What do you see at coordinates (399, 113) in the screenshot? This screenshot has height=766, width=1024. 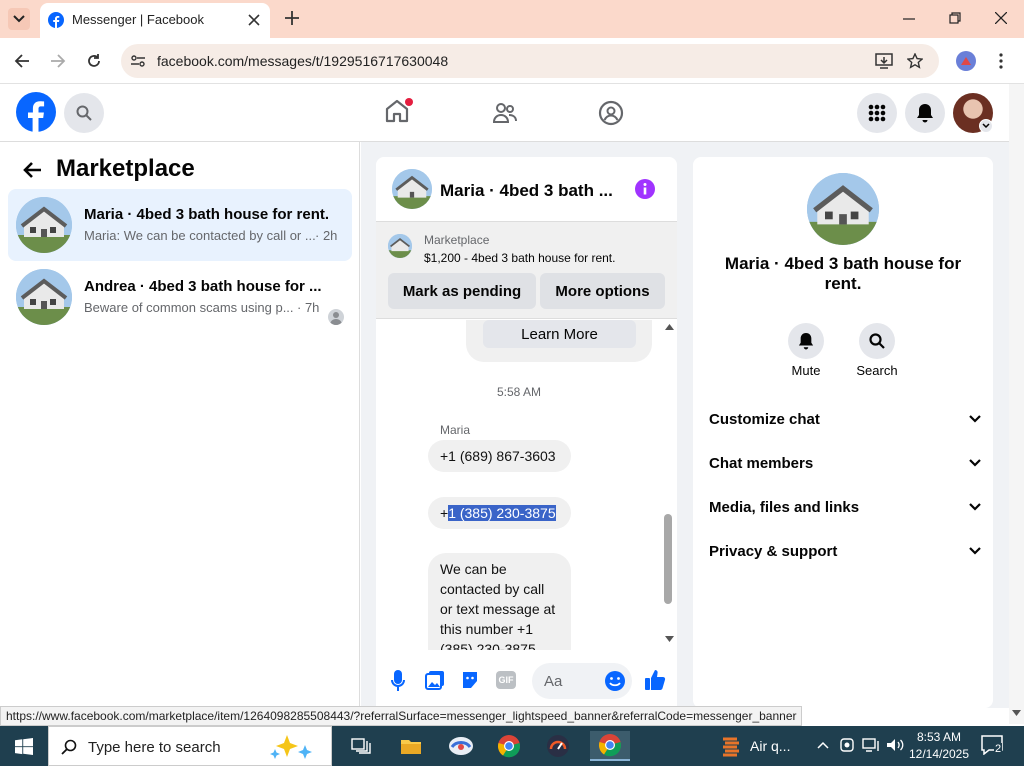 I see `nav-home` at bounding box center [399, 113].